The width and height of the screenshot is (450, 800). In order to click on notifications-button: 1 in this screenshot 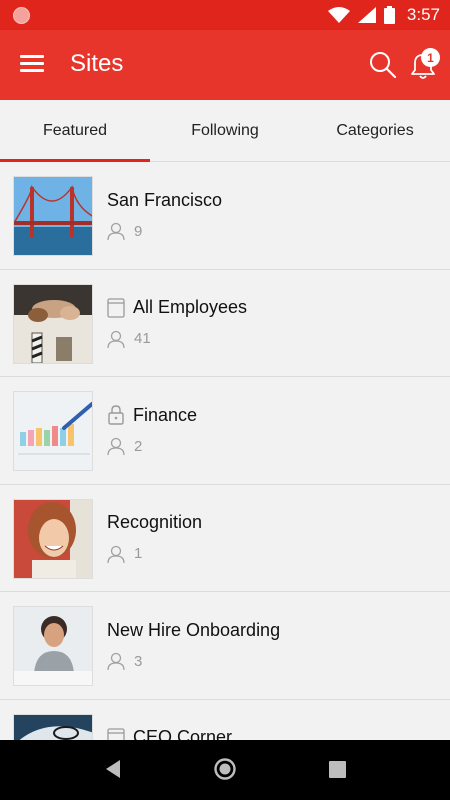, I will do `click(423, 65)`.